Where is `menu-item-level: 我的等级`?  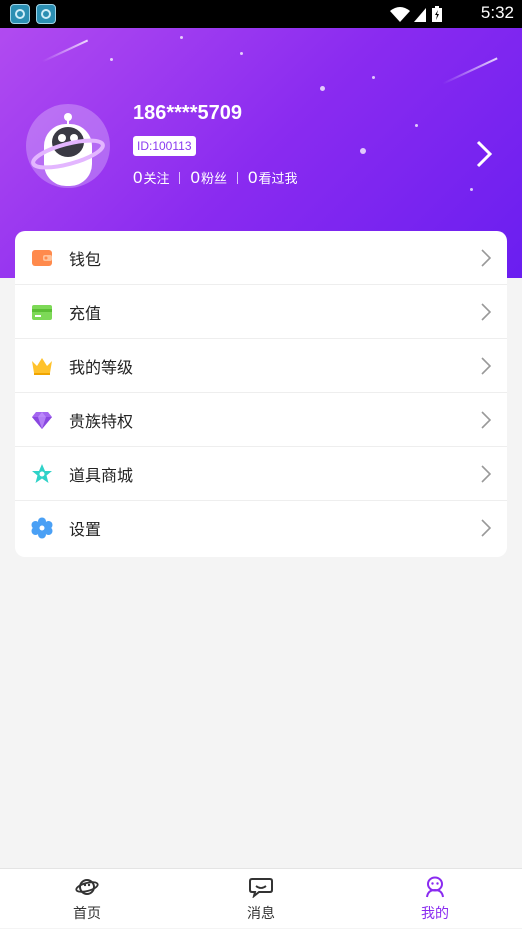
menu-item-level: 我的等级 is located at coordinates (261, 366).